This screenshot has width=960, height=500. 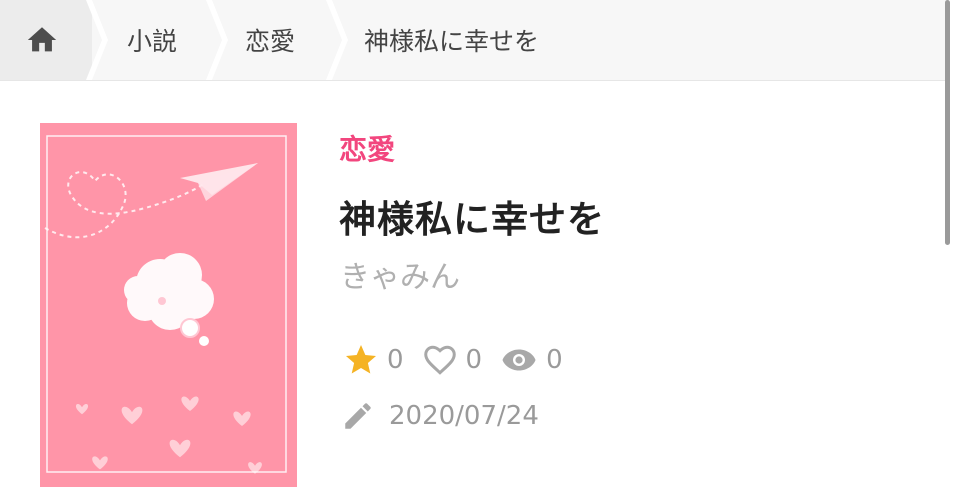 I want to click on pencil-icon, so click(x=358, y=416).